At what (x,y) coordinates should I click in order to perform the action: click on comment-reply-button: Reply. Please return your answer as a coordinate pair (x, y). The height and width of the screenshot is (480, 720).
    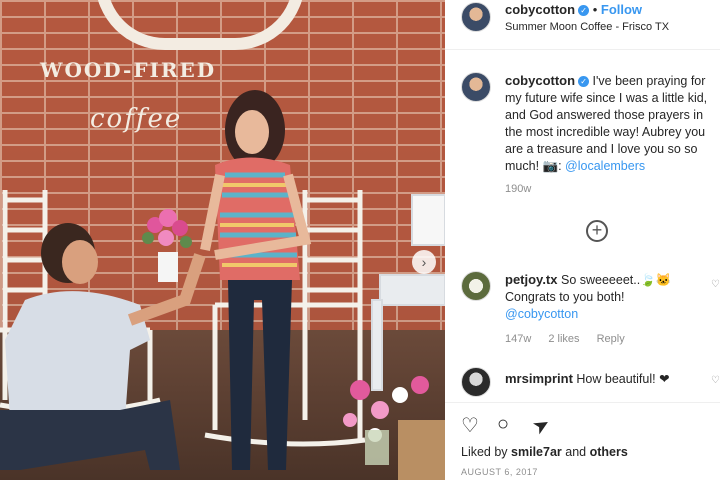
    Looking at the image, I should click on (611, 339).